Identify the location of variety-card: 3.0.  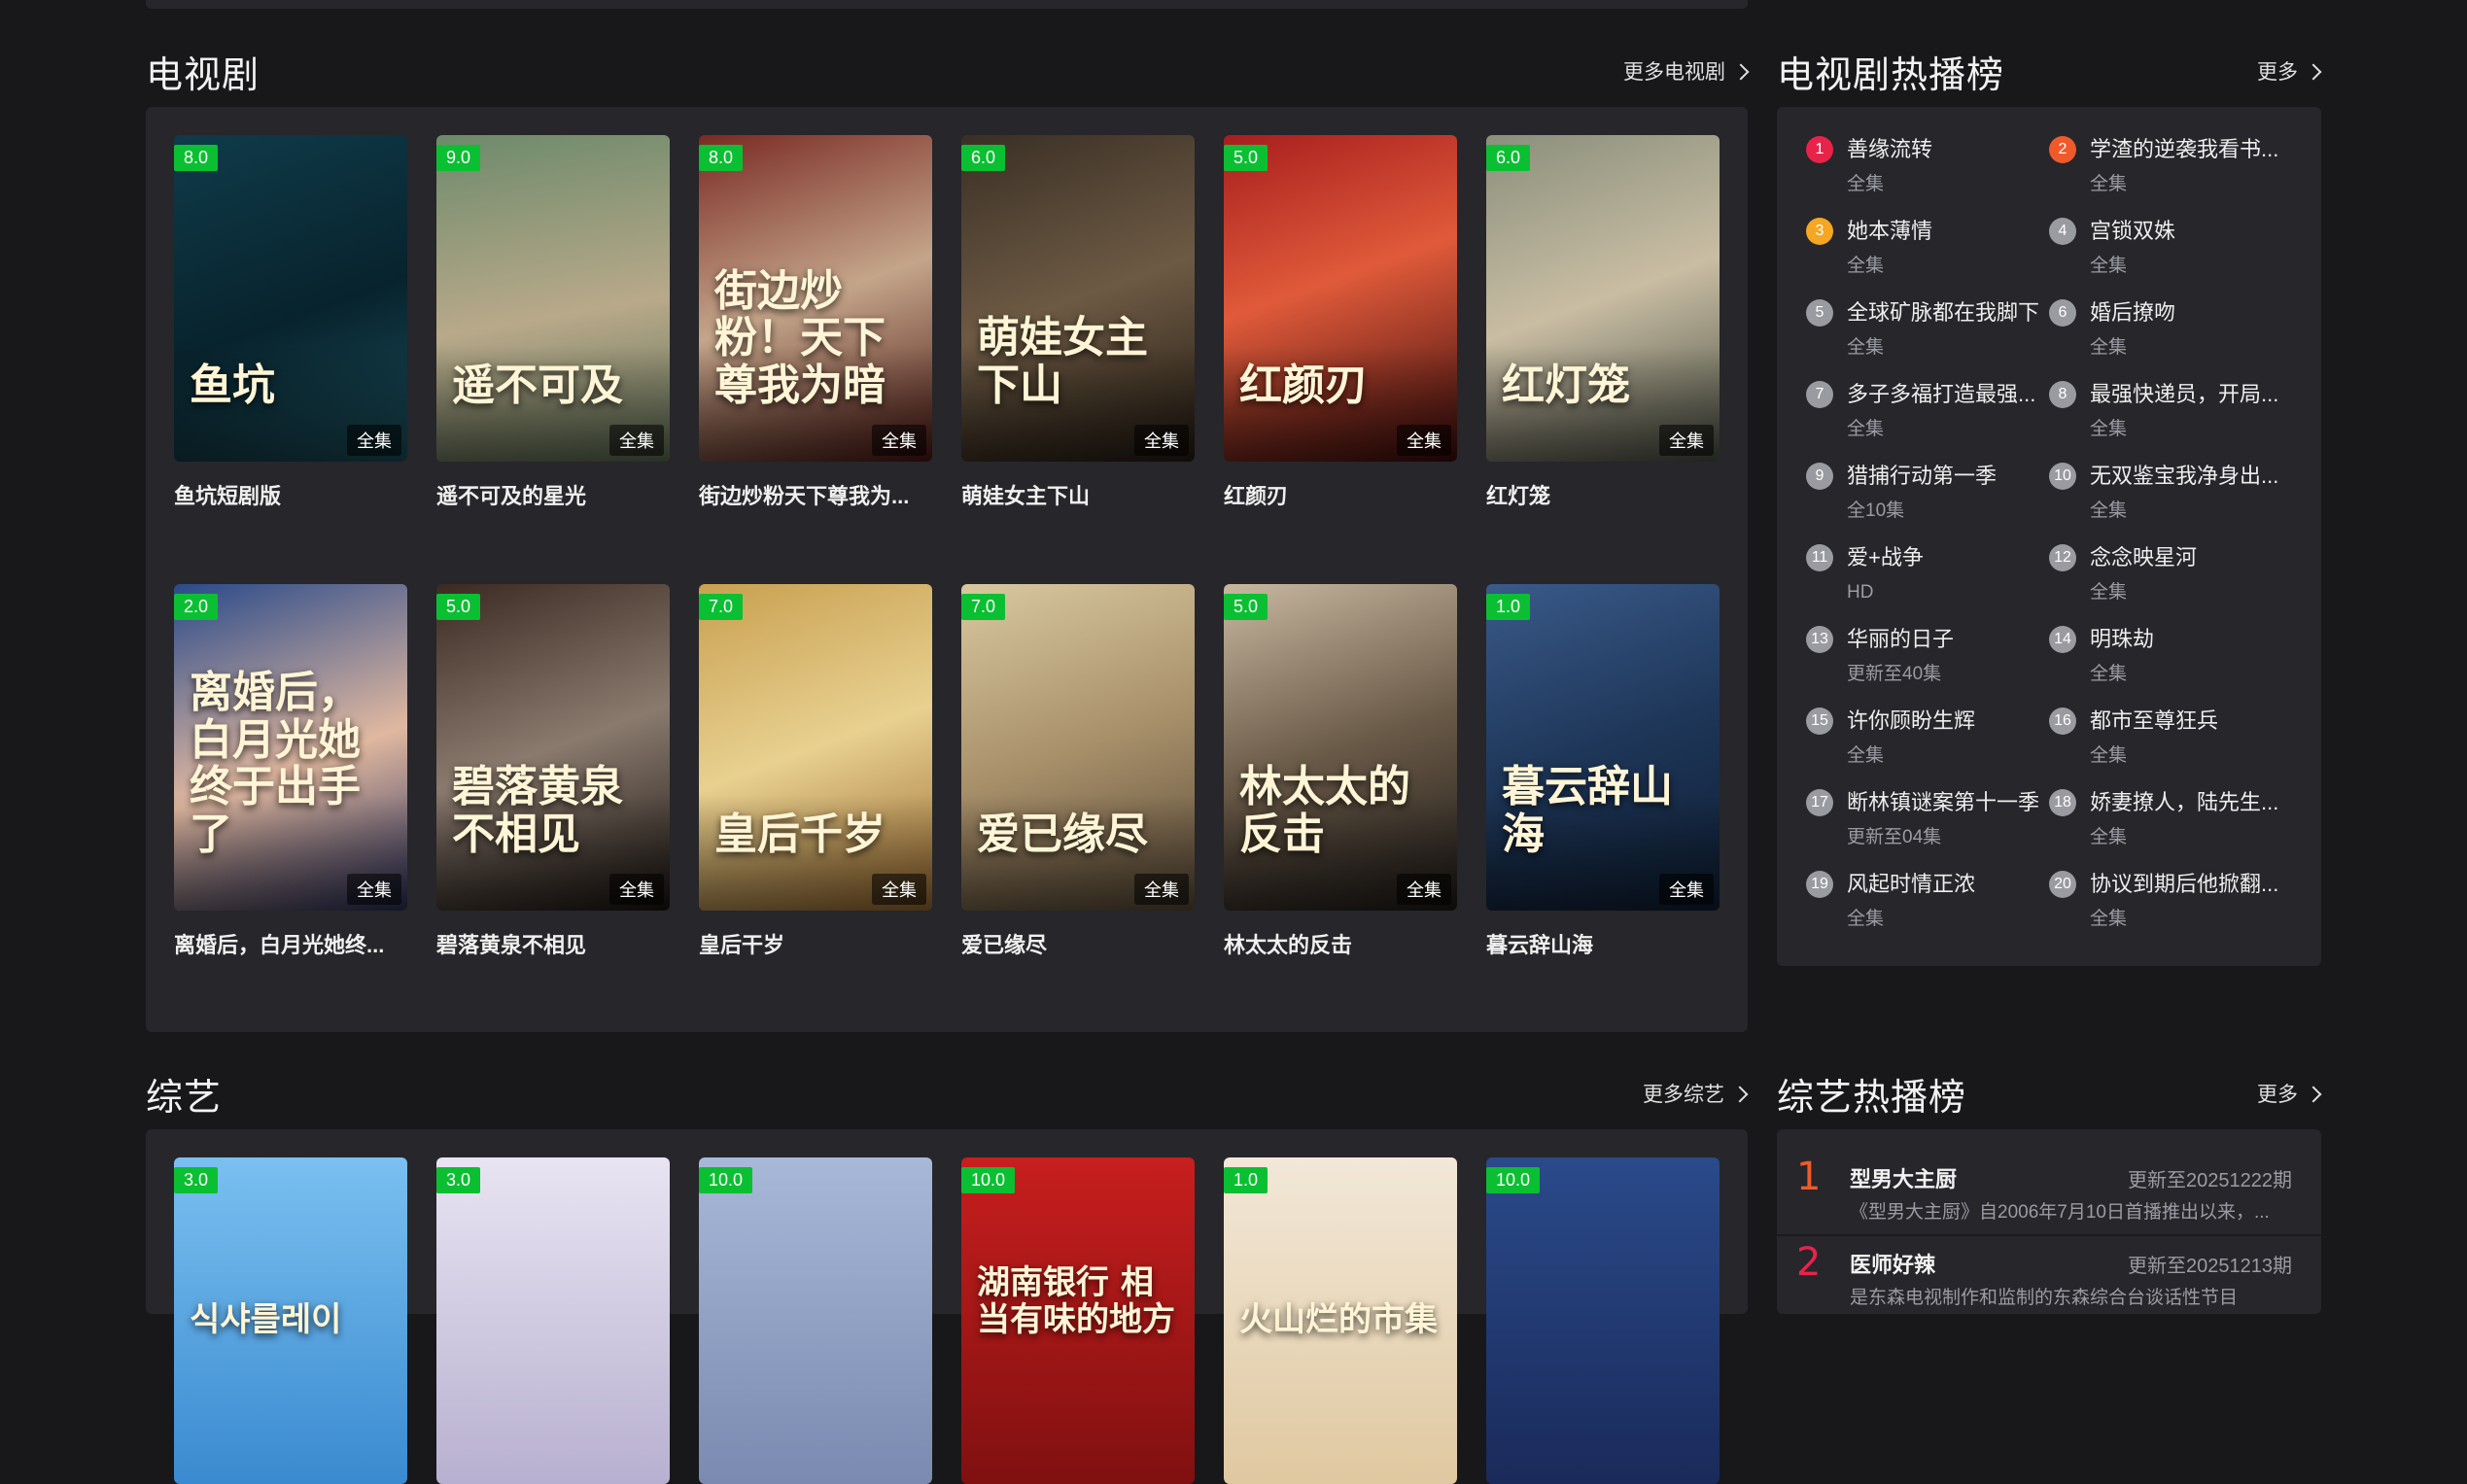
(553, 1320).